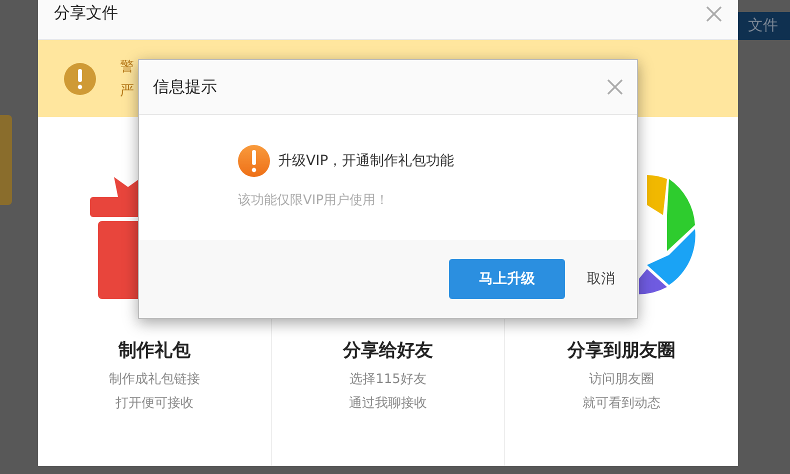  I want to click on note-text: 该功能仅限VIP用户使用！, so click(314, 200).